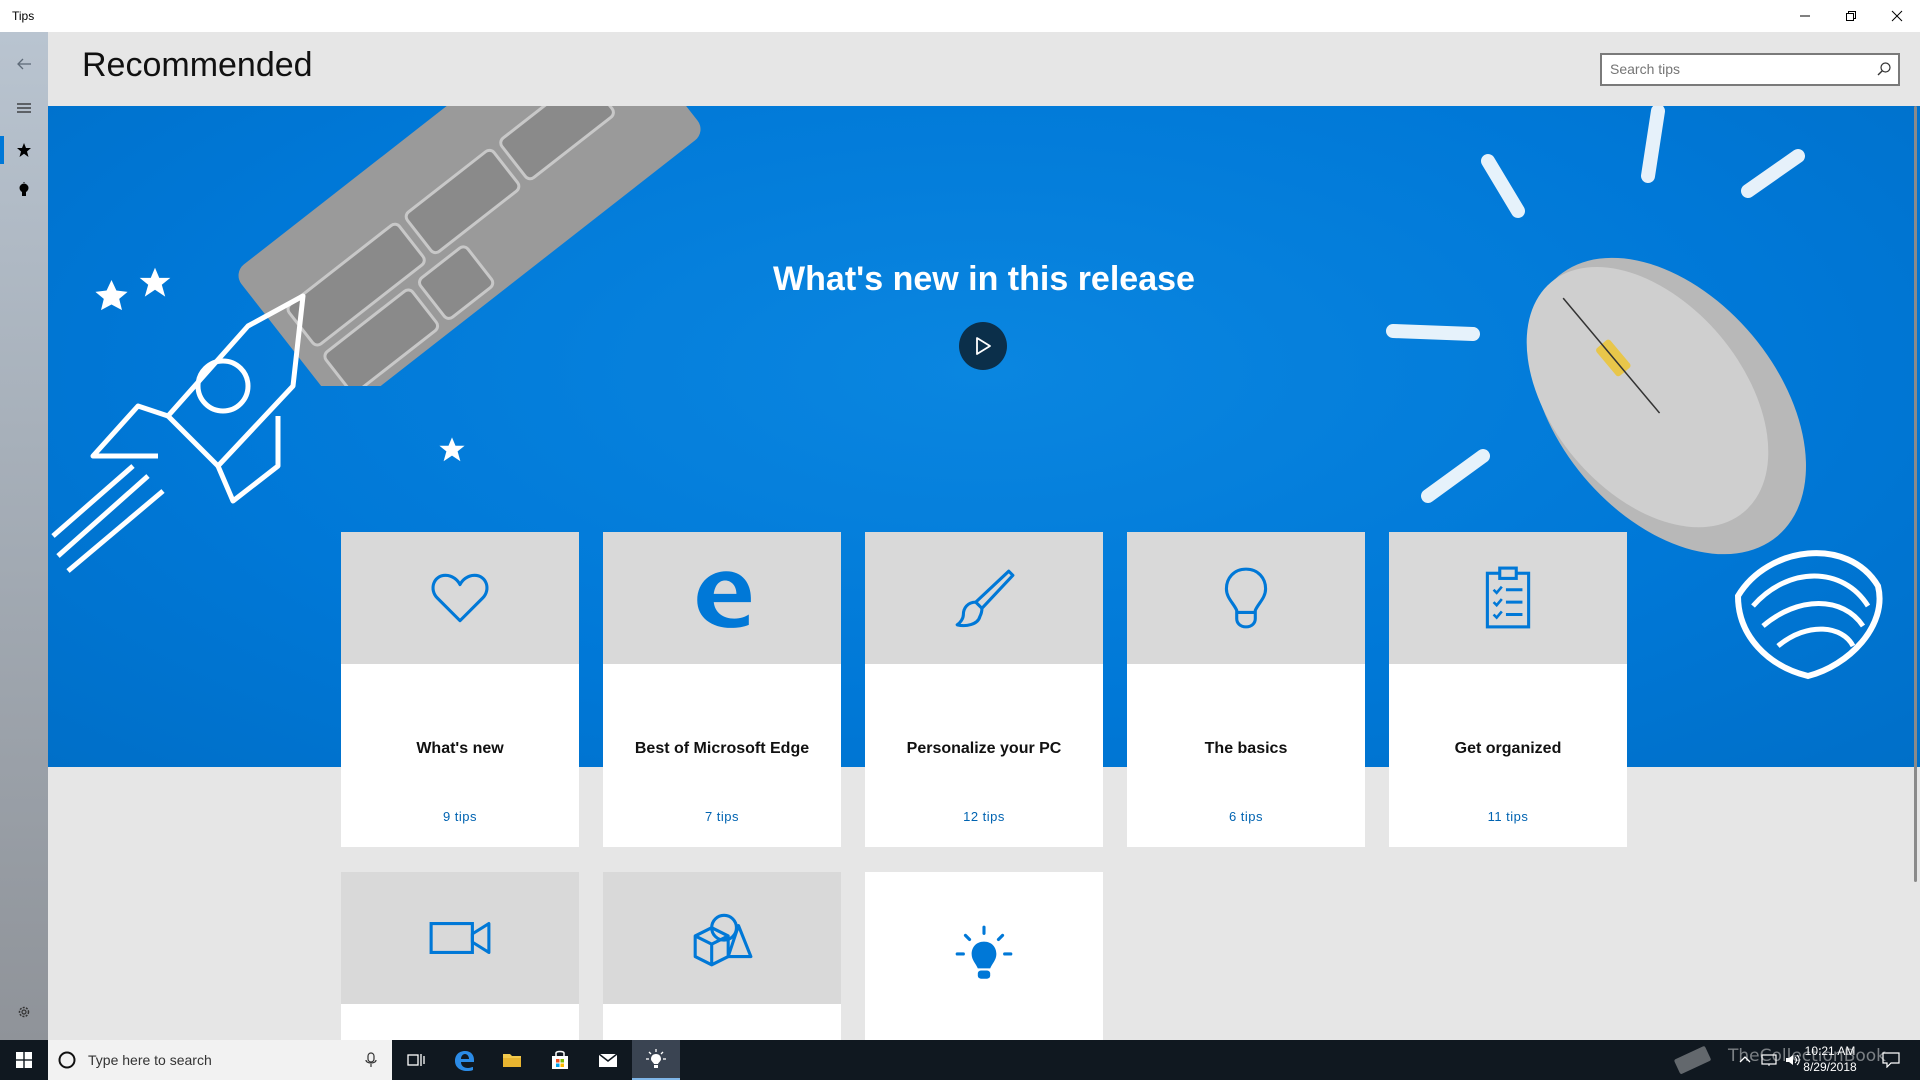 The height and width of the screenshot is (1080, 1920). Describe the element at coordinates (984, 69) in the screenshot. I see `page-header: Recommended` at that location.